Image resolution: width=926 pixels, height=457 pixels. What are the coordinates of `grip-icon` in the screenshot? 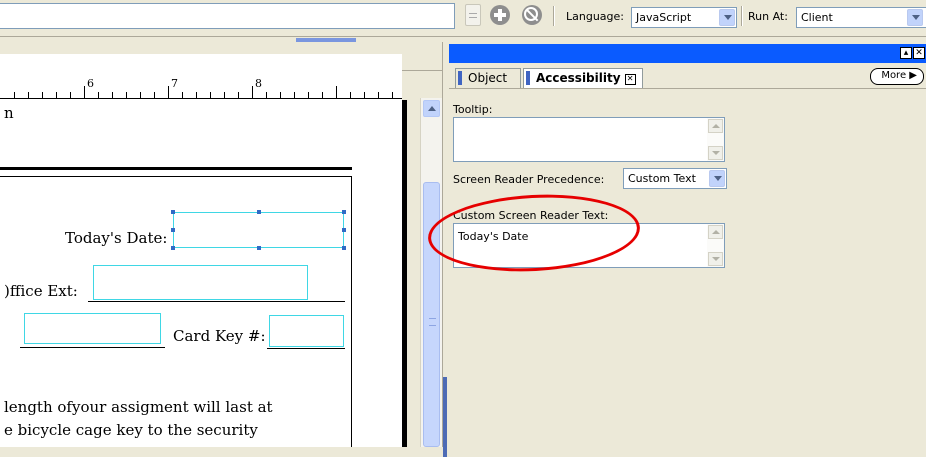 It's located at (432, 322).